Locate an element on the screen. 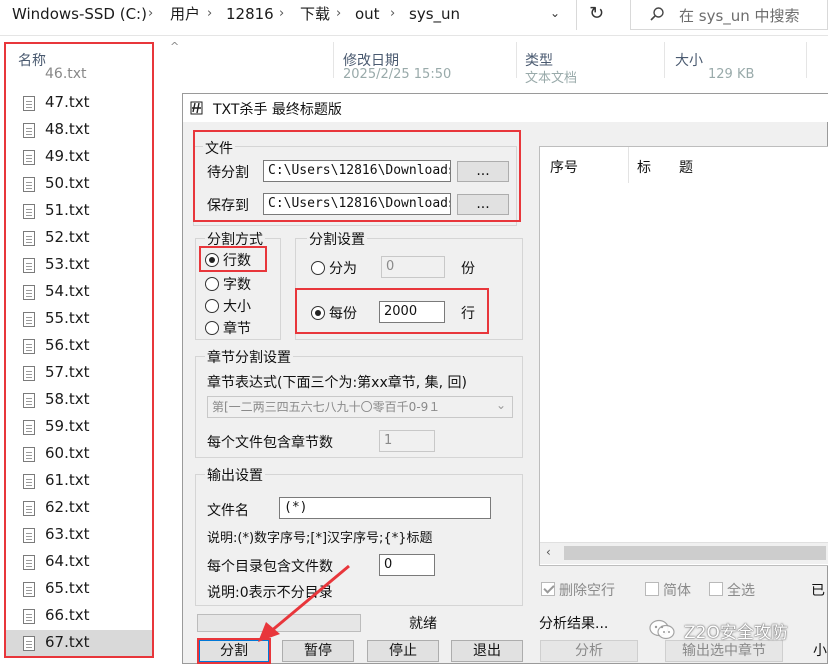  refresh-icon: ↻ is located at coordinates (596, 13).